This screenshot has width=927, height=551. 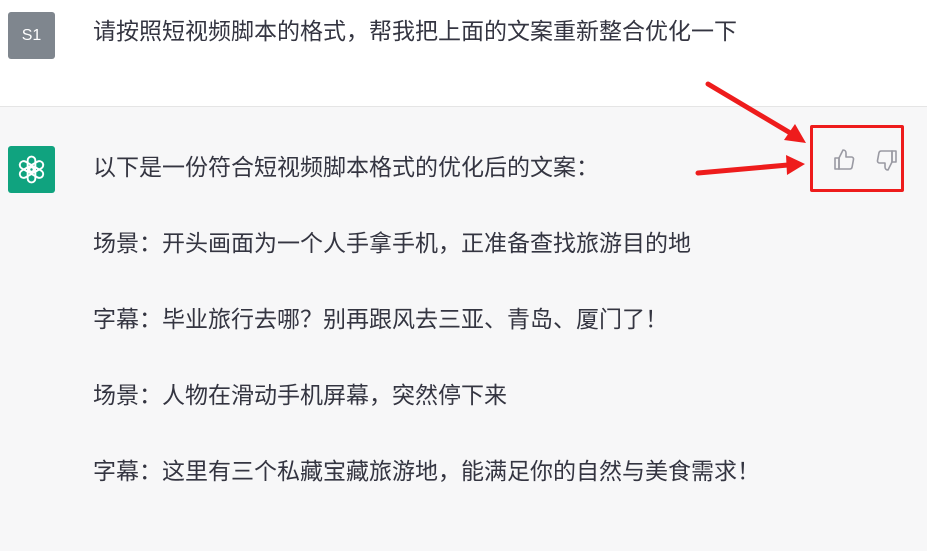 What do you see at coordinates (300, 396) in the screenshot?
I see `assistant-paragraph: 场景：人物在滑动手机屏幕，突然停下来` at bounding box center [300, 396].